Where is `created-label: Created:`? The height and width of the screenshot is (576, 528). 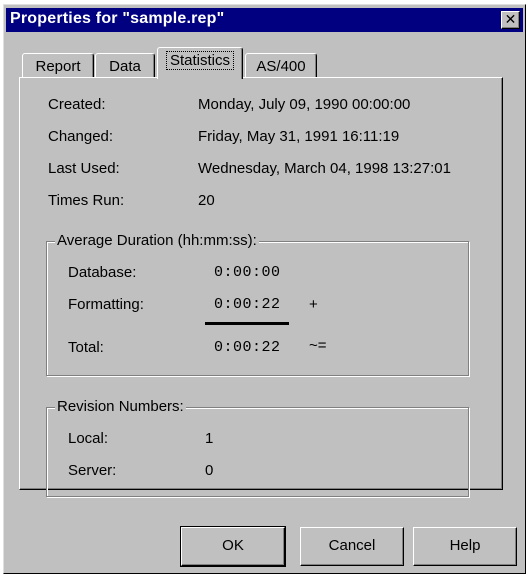 created-label: Created: is located at coordinates (77, 104).